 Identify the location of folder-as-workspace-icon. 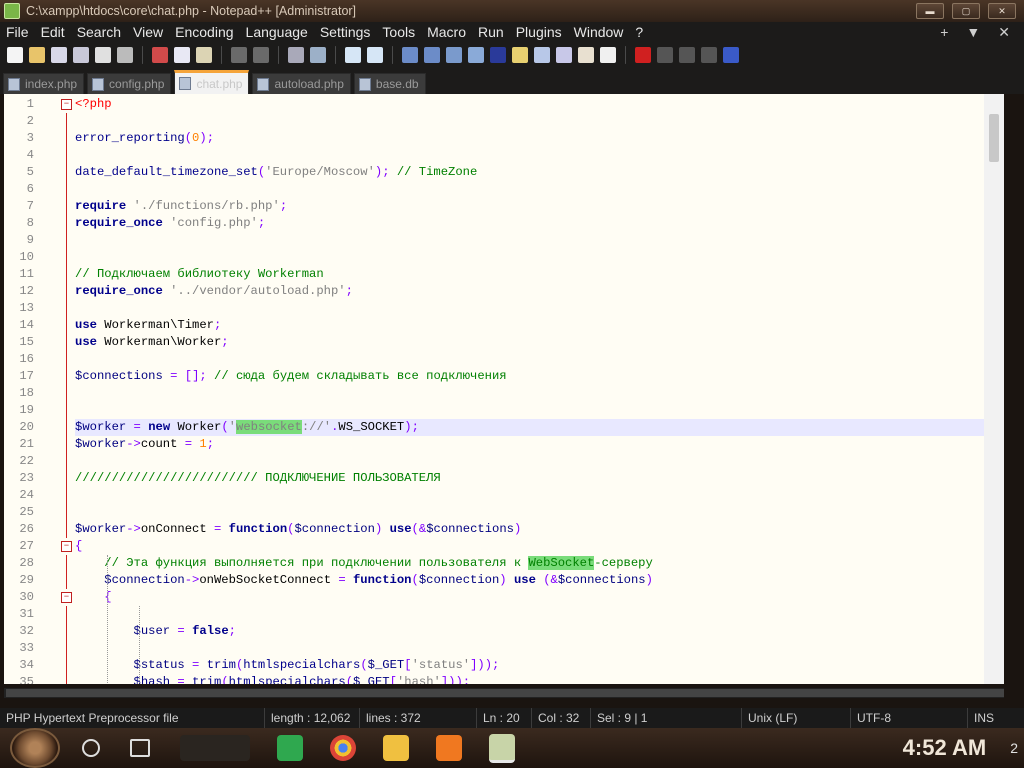
(586, 55).